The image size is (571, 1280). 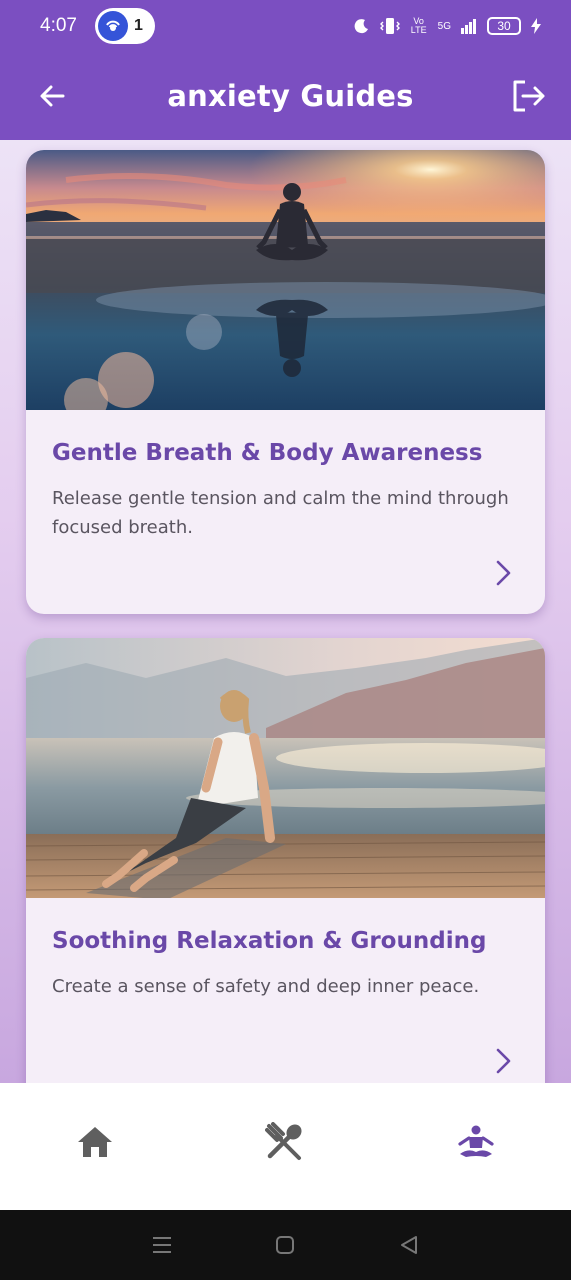 I want to click on meditation-icon, so click(x=476, y=1141).